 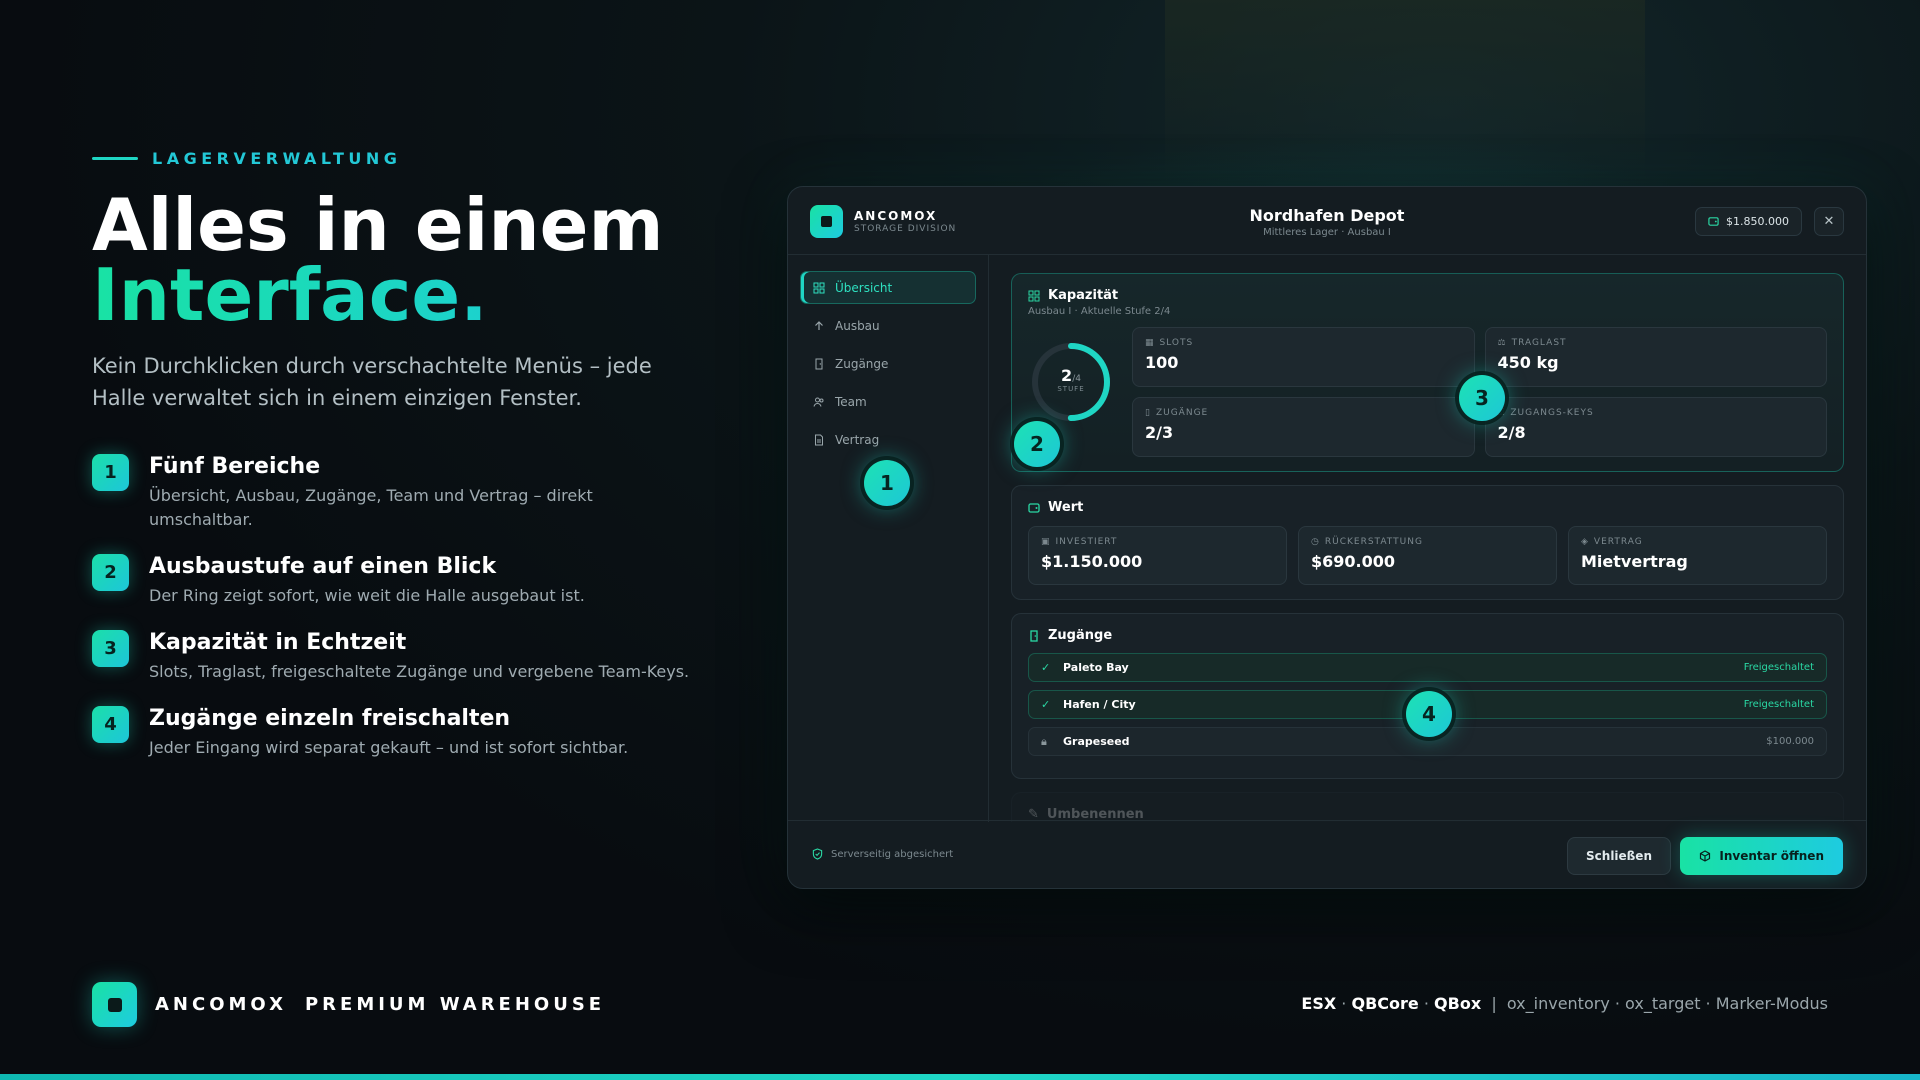 I want to click on document-icon, so click(x=819, y=439).